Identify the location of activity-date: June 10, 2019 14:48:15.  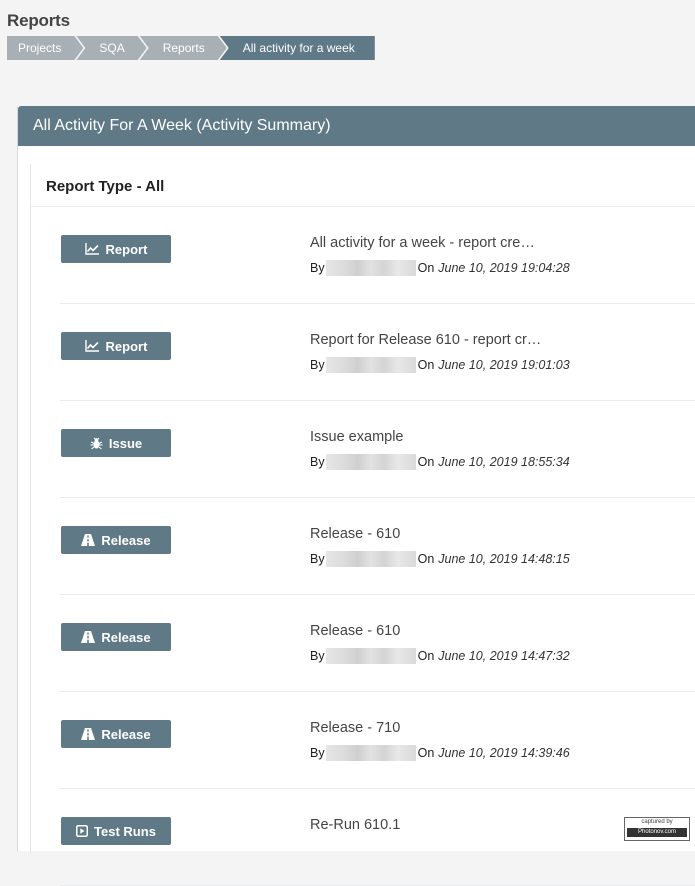
(504, 559).